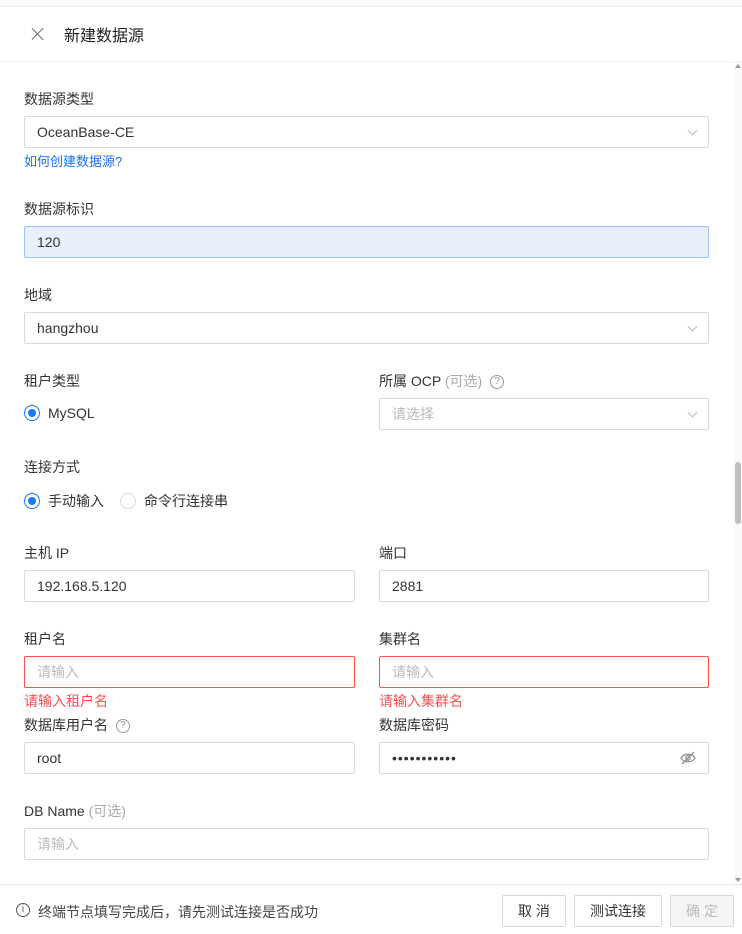 This screenshot has width=742, height=934. Describe the element at coordinates (544, 414) in the screenshot. I see `ocp-select: 请选择` at that location.